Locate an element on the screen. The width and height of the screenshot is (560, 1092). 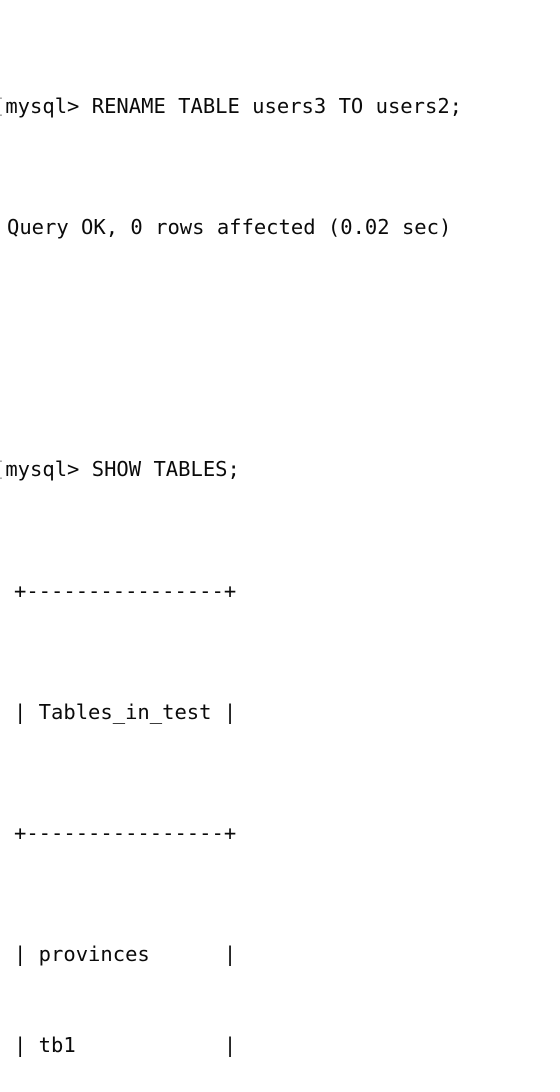
command-line-rename: [mysql> RENAME TABLE users3 TO users2; is located at coordinates (280, 106).